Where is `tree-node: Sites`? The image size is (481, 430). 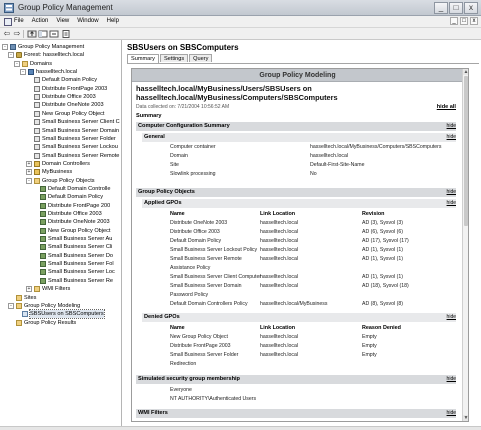
tree-node: Sites is located at coordinates (22, 298).